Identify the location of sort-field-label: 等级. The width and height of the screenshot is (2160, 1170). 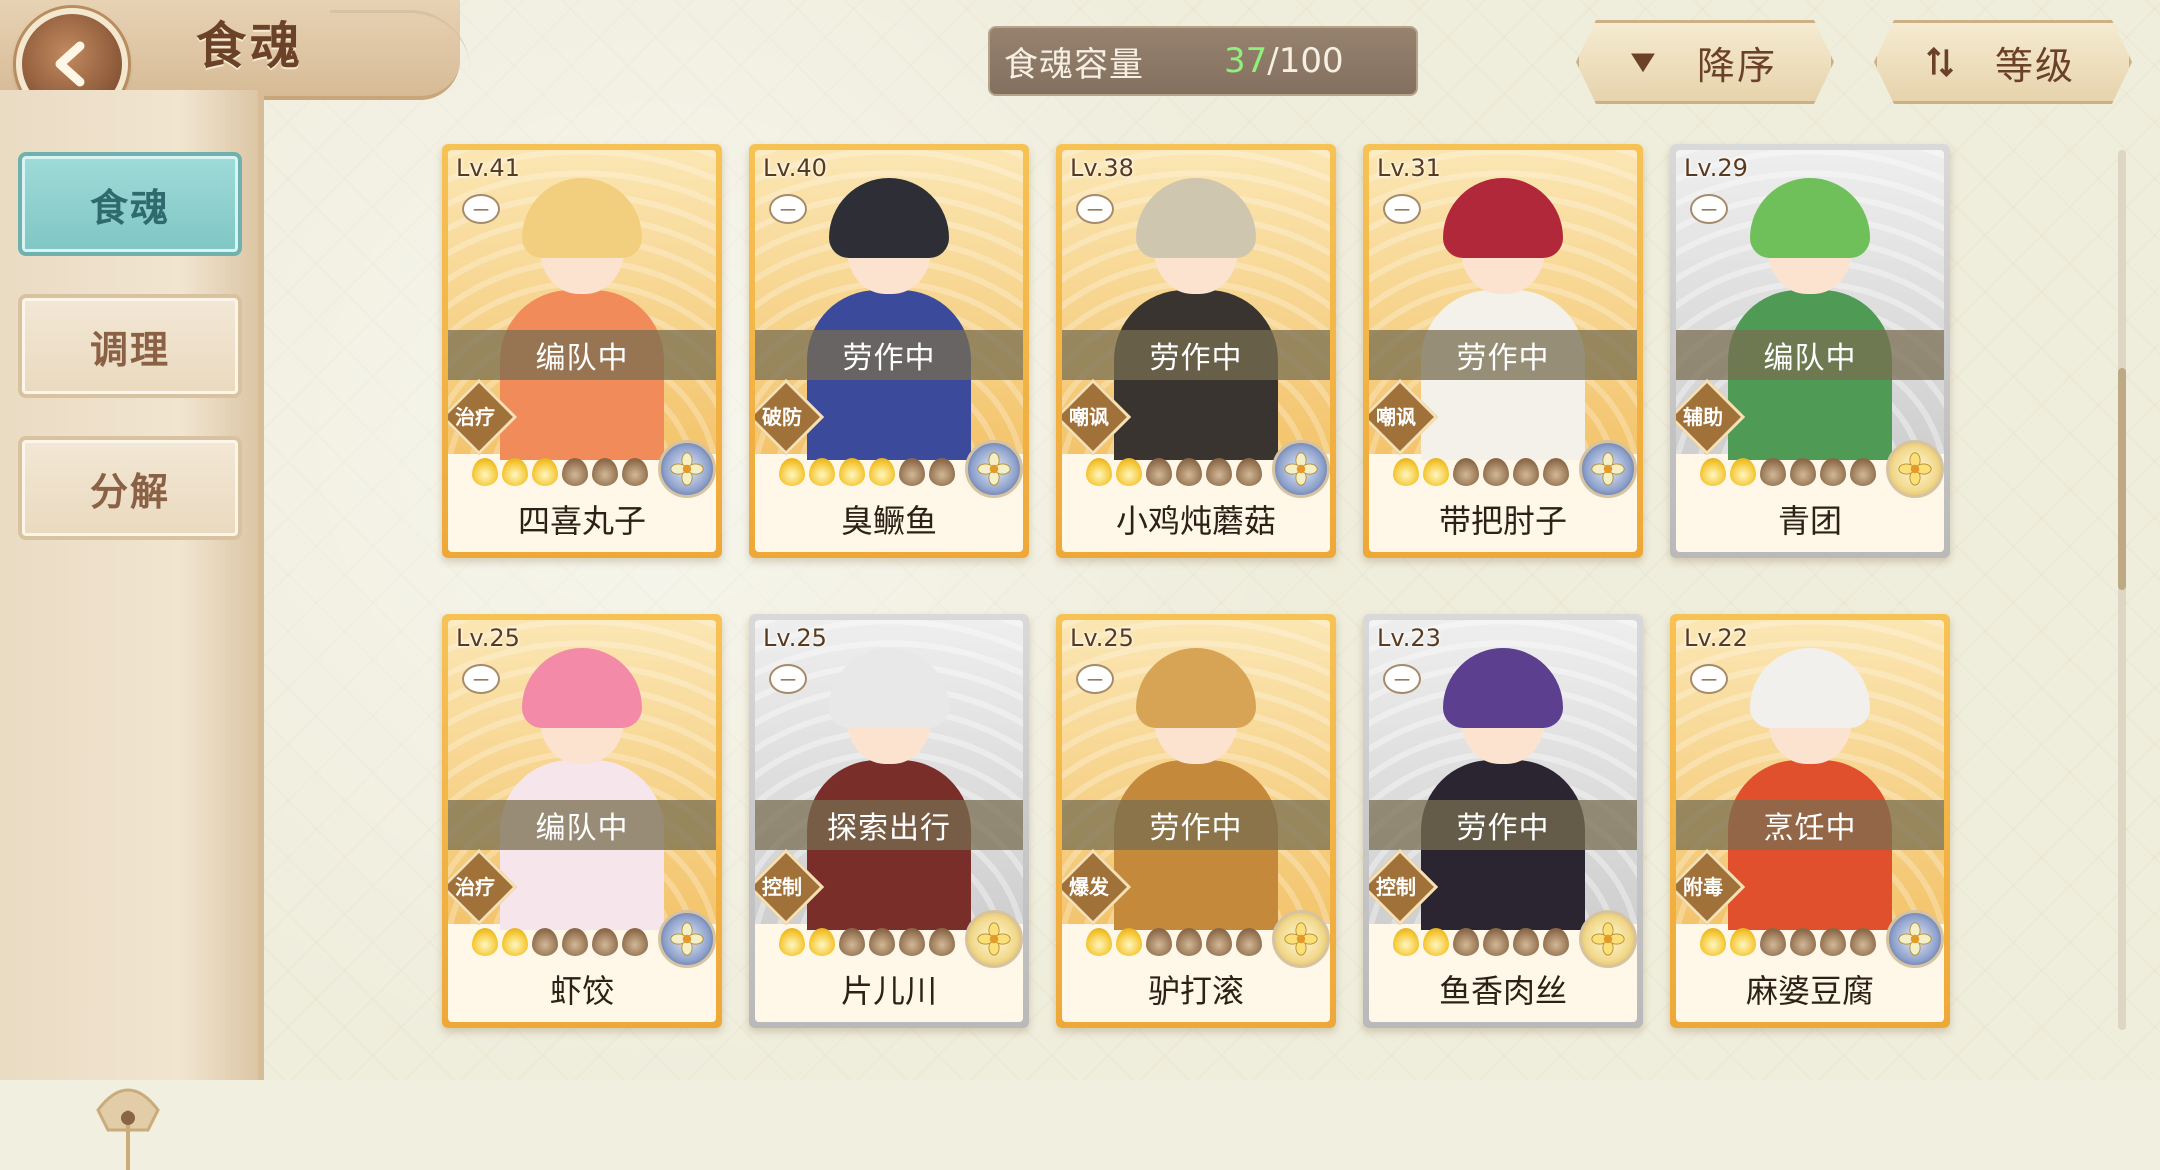
(2035, 65).